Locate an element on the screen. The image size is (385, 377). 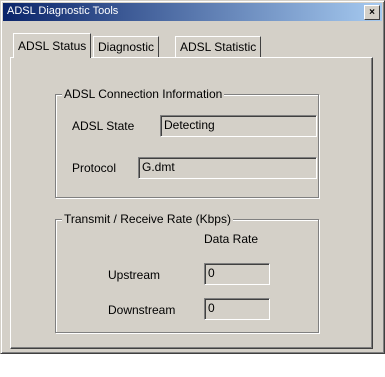
data-rate-header: Data Rate is located at coordinates (231, 239).